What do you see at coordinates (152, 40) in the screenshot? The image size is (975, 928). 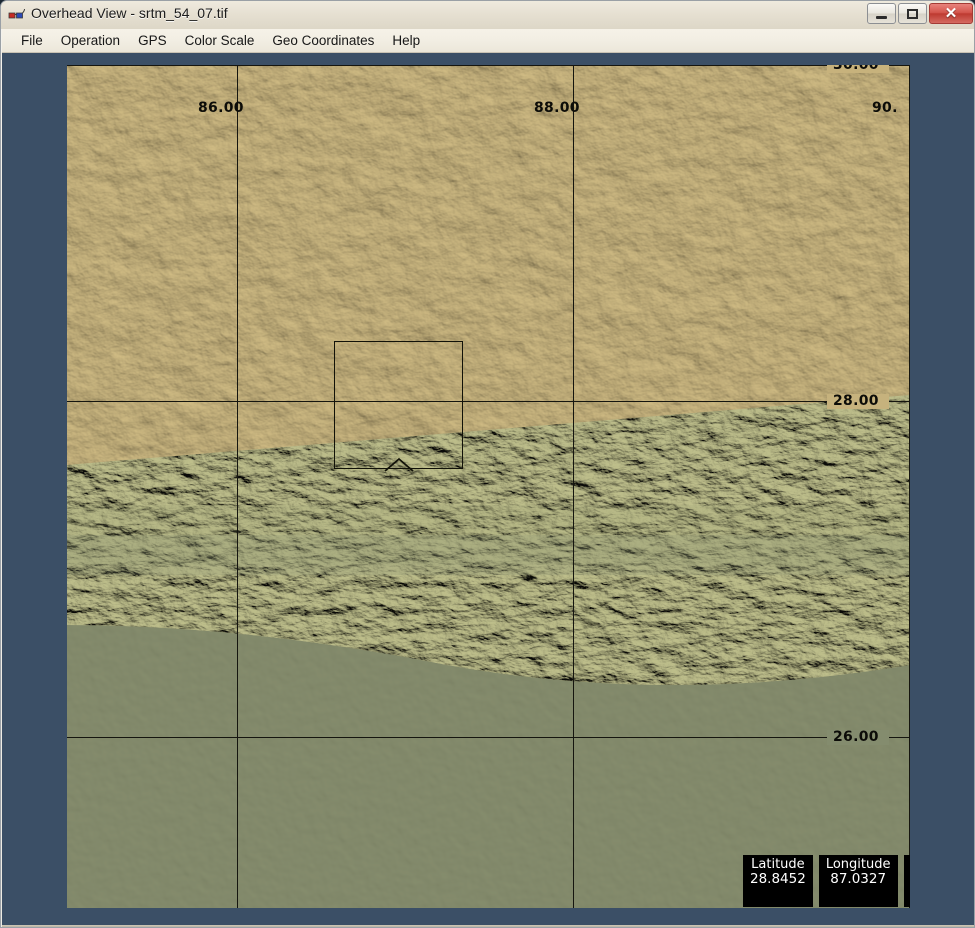 I see `menu-item-gps: GPS` at bounding box center [152, 40].